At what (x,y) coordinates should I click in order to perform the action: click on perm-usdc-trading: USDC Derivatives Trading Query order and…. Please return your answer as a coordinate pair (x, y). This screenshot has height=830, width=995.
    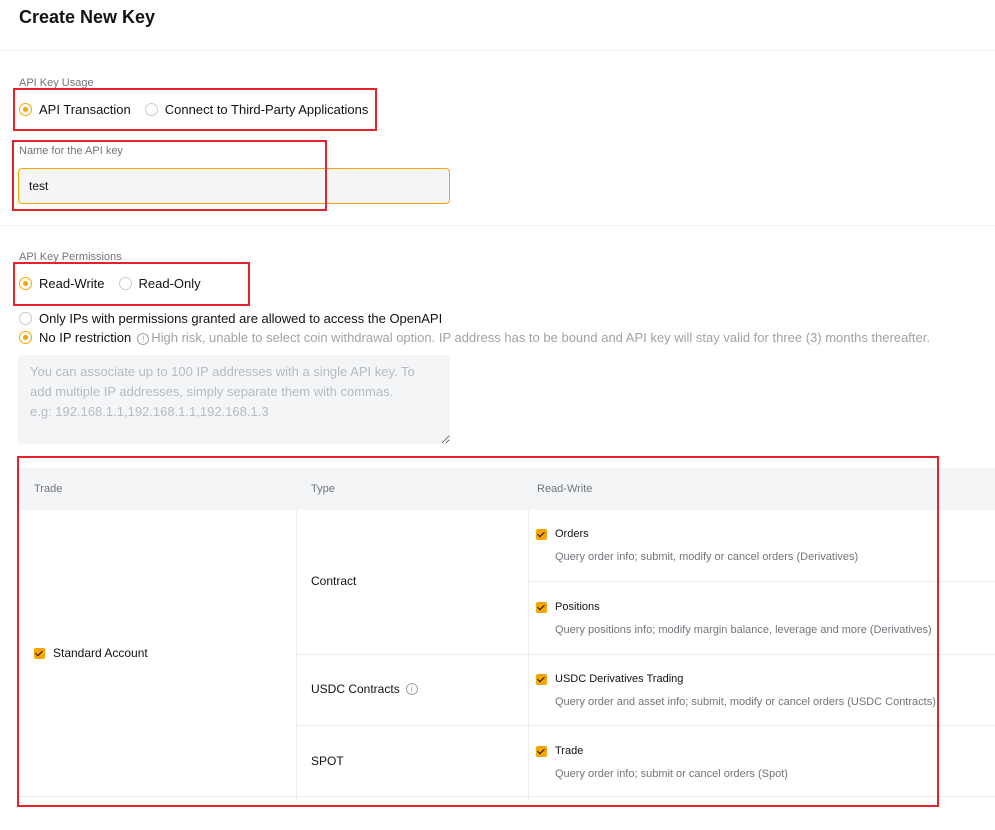
    Looking at the image, I should click on (736, 690).